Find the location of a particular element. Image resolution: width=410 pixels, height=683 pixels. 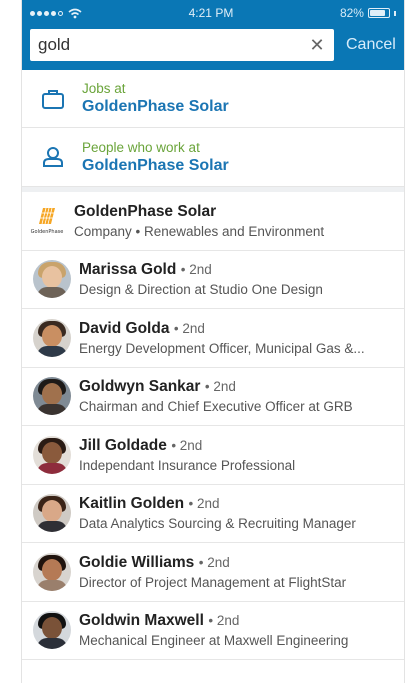

person-name: Goldwyn Sankar is located at coordinates (140, 387).